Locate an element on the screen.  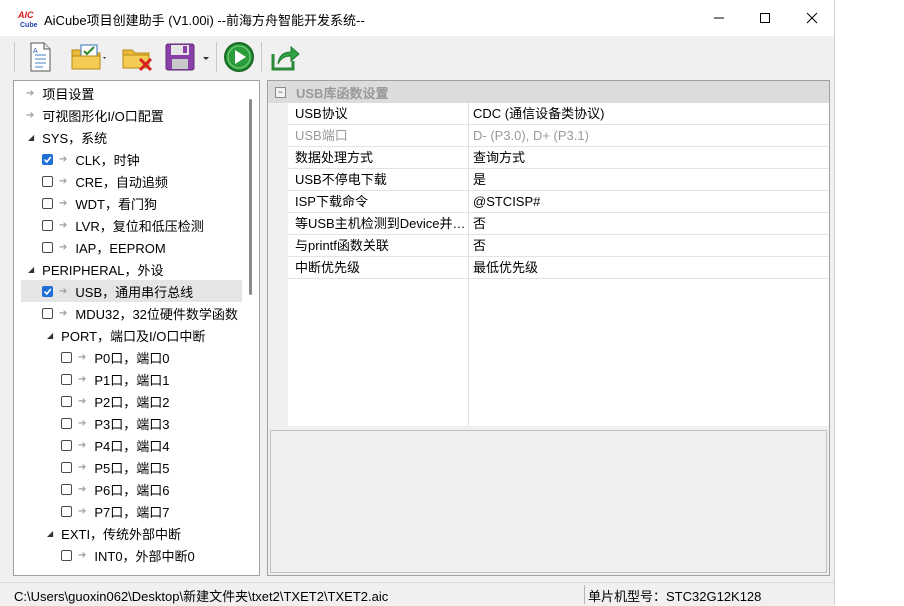
property-row: 与printf函数关联 否 is located at coordinates (548, 246).